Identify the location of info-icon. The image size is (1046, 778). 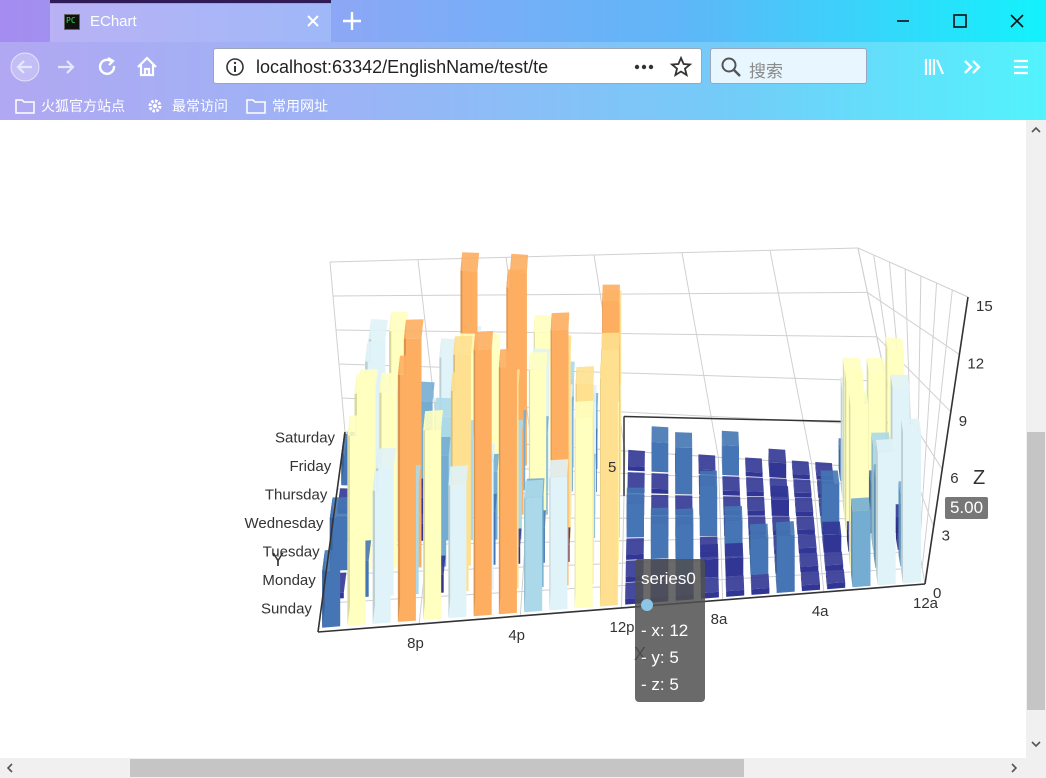
(235, 67).